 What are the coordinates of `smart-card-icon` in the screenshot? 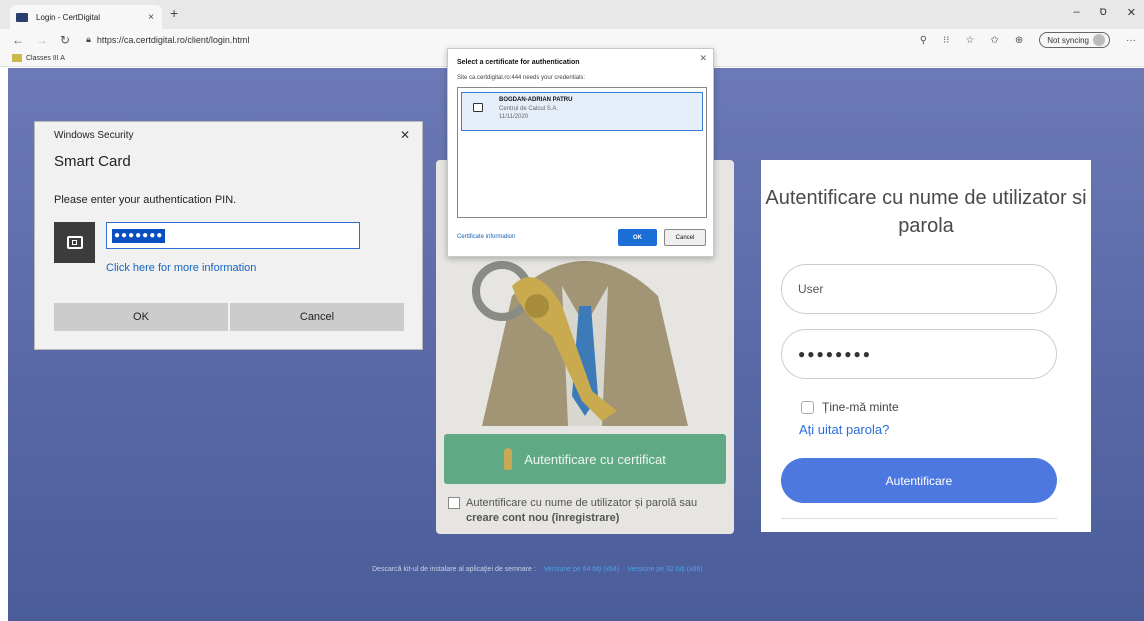 It's located at (74, 242).